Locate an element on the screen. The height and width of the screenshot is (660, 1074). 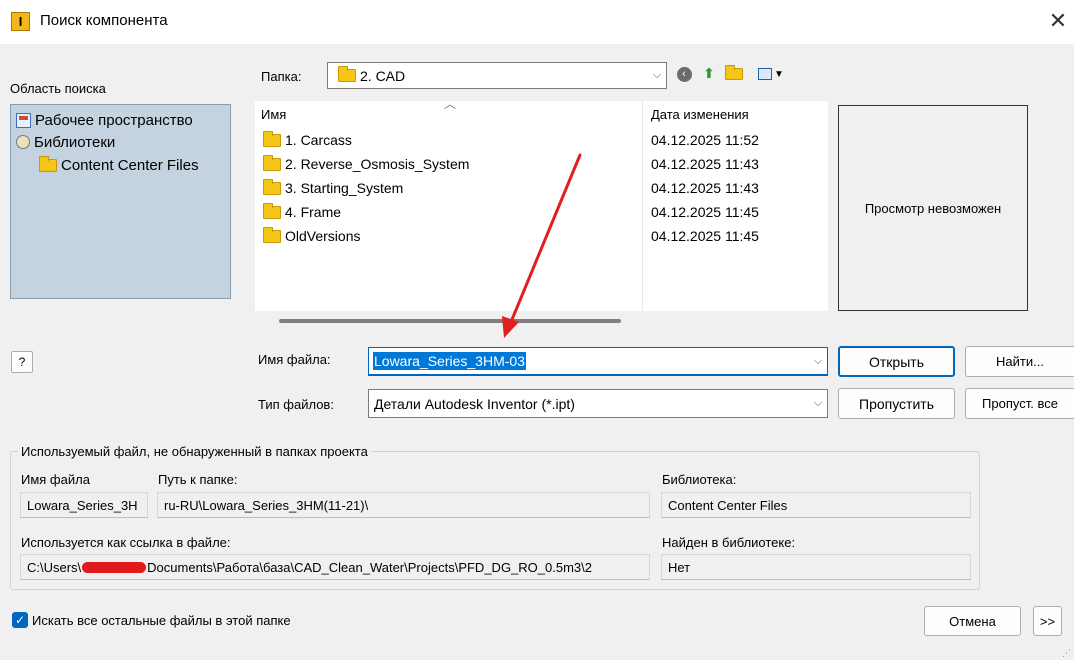
folder-combobox: 2. CAD ⌵ is located at coordinates (497, 75).